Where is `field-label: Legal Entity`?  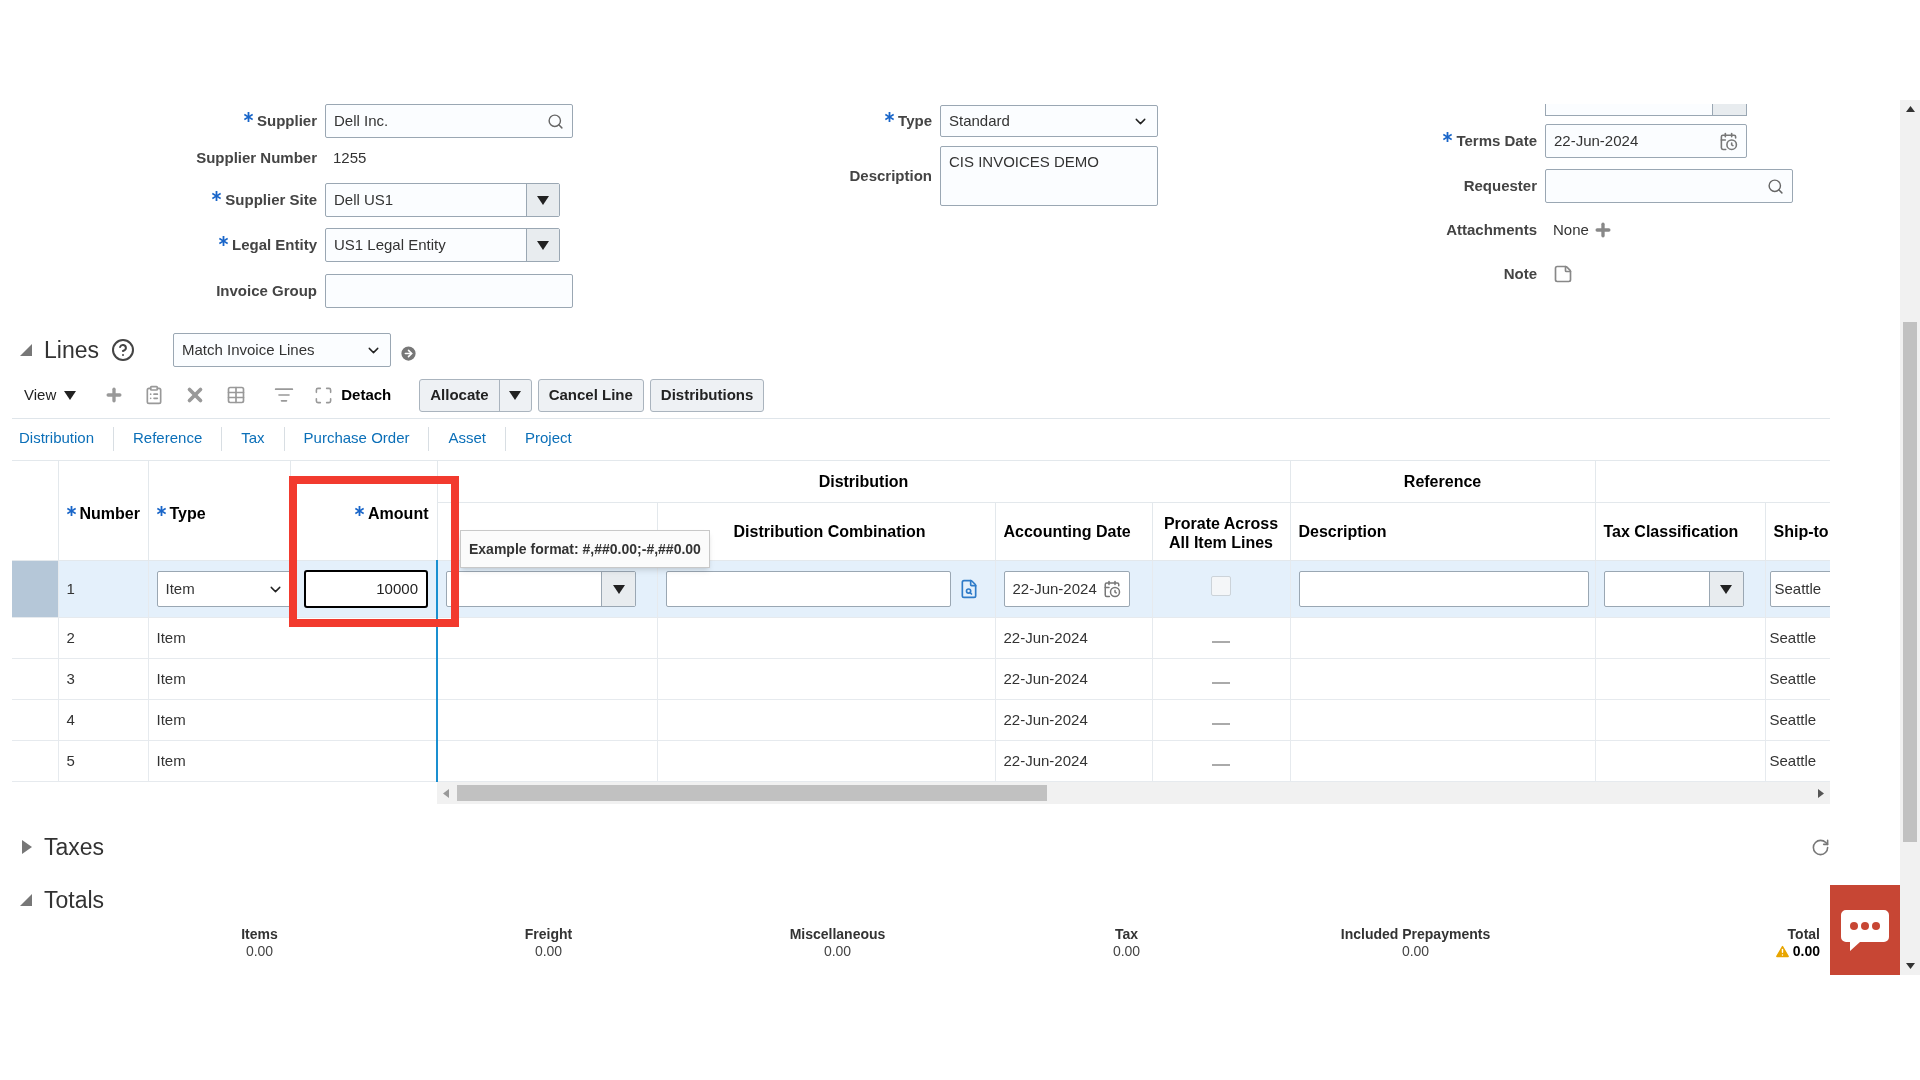 field-label: Legal Entity is located at coordinates (274, 244).